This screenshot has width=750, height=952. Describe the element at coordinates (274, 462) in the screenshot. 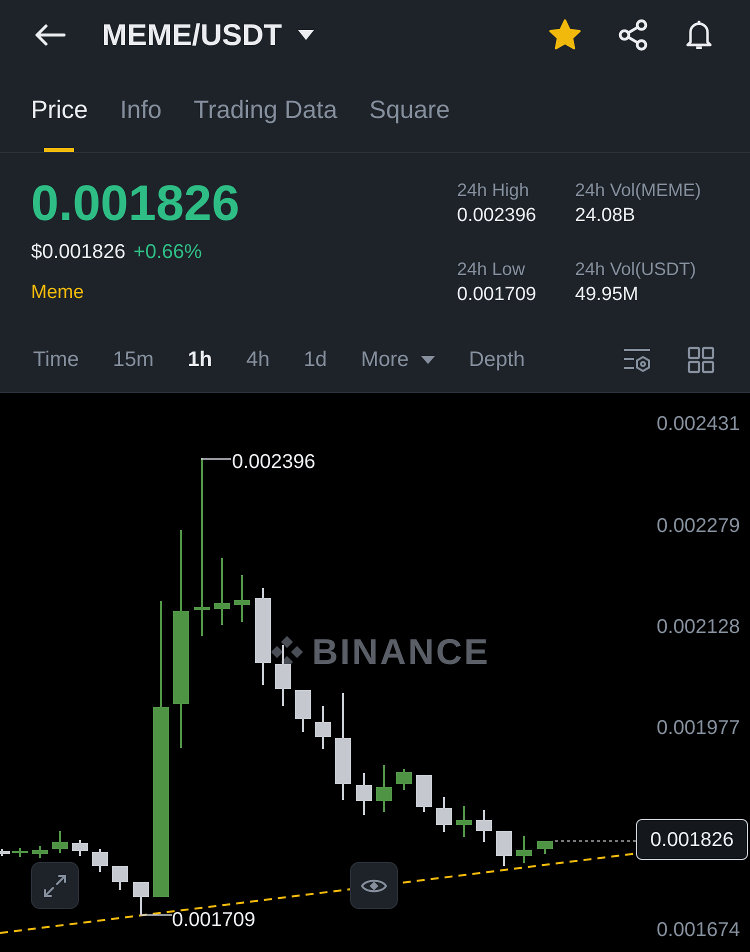

I see `high-price-label: 0.002396` at that location.